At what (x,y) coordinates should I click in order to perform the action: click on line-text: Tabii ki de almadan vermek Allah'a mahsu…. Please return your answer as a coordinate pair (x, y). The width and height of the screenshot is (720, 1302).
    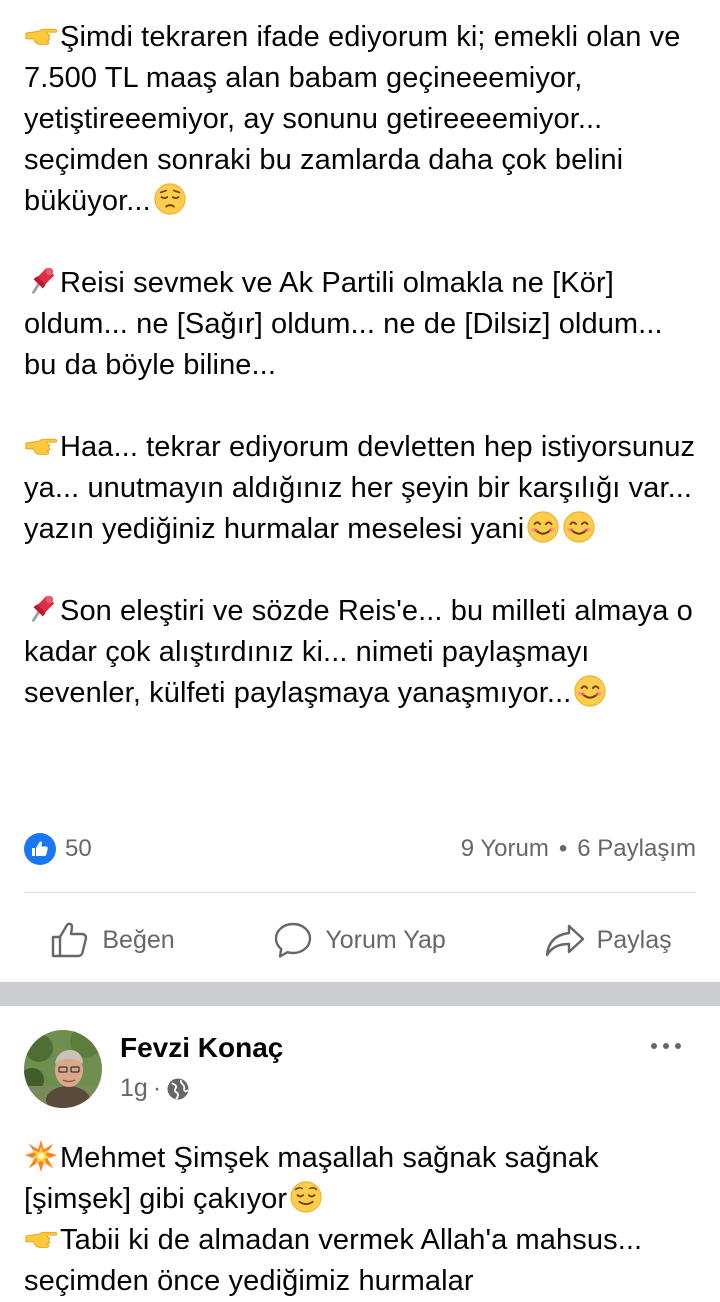
    Looking at the image, I should click on (333, 1260).